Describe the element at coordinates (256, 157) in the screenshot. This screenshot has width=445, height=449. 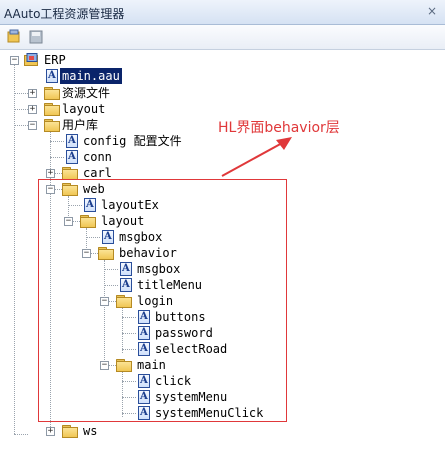
I see `arrow-icon` at that location.